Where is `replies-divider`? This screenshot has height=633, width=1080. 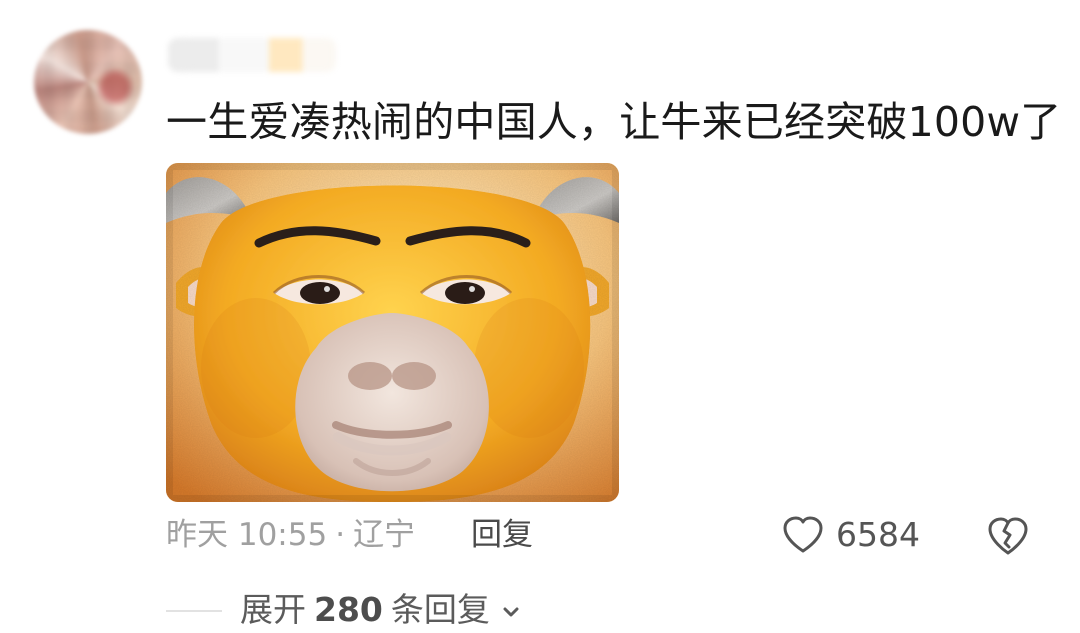
replies-divider is located at coordinates (194, 611).